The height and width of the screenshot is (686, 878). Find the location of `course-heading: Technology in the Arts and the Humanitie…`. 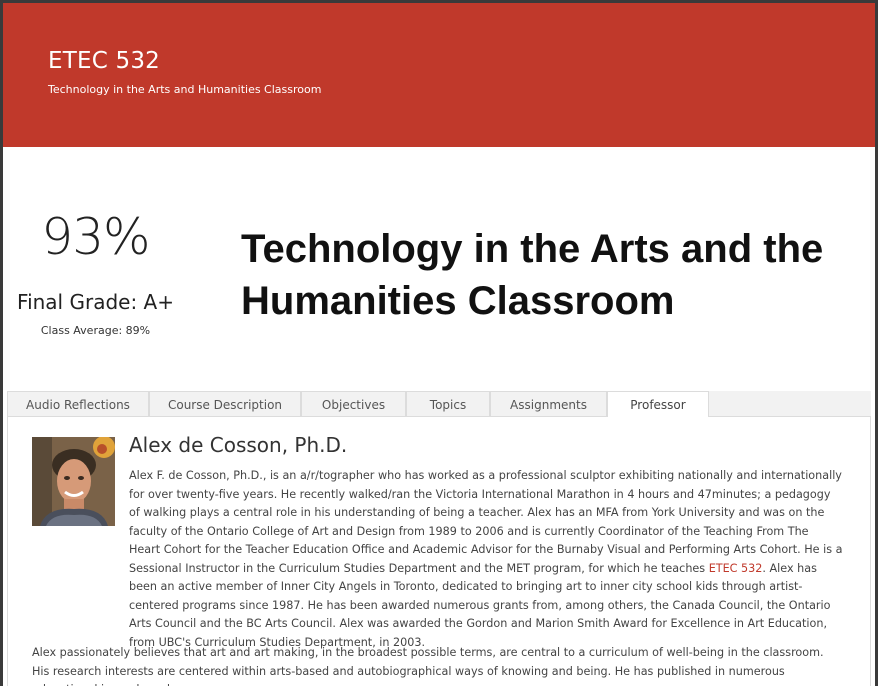

course-heading: Technology in the Arts and the Humanitie… is located at coordinates (532, 275).